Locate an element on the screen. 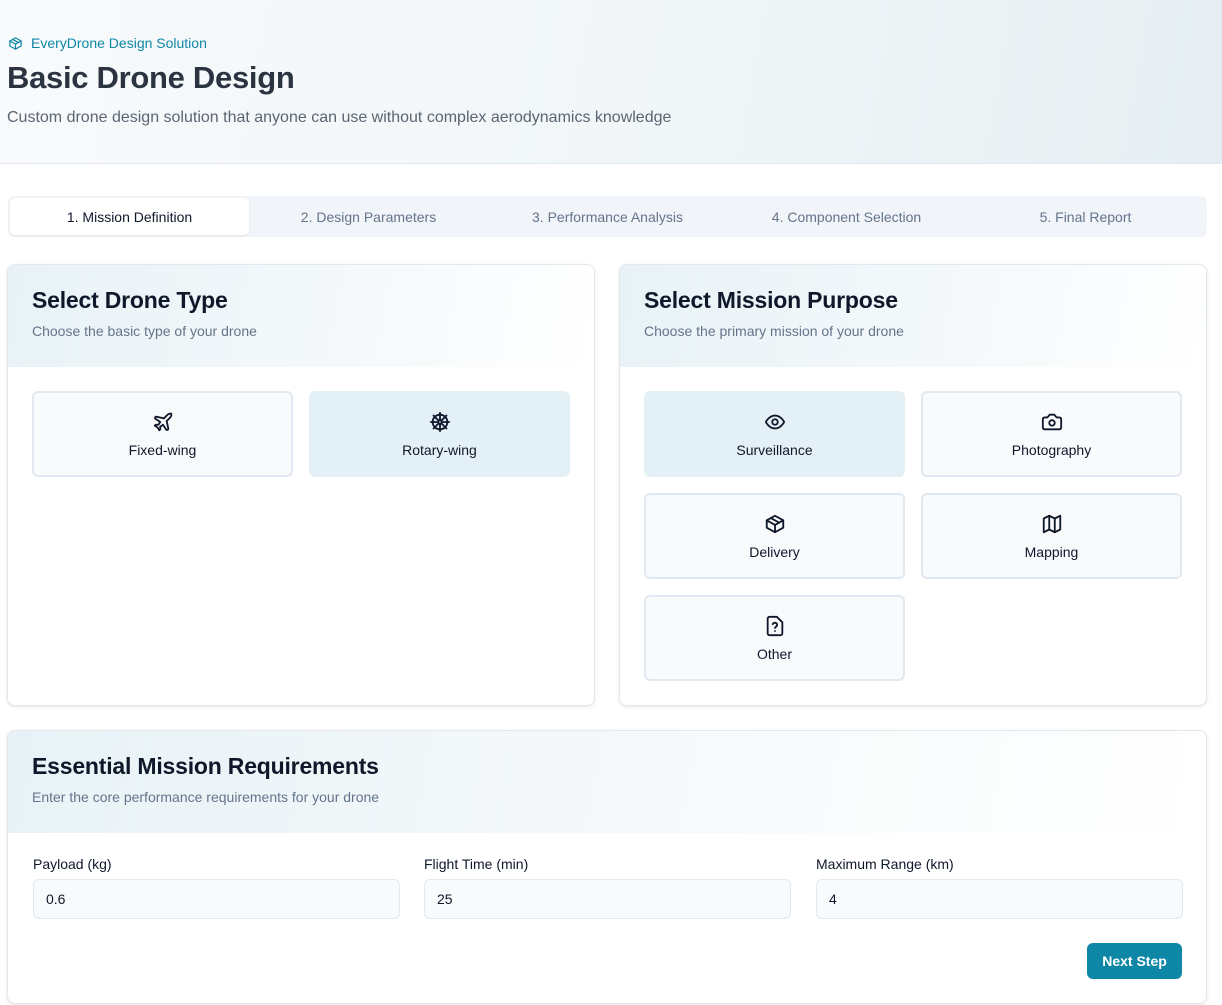 This screenshot has width=1222, height=1005. option-label: Other is located at coordinates (774, 653).